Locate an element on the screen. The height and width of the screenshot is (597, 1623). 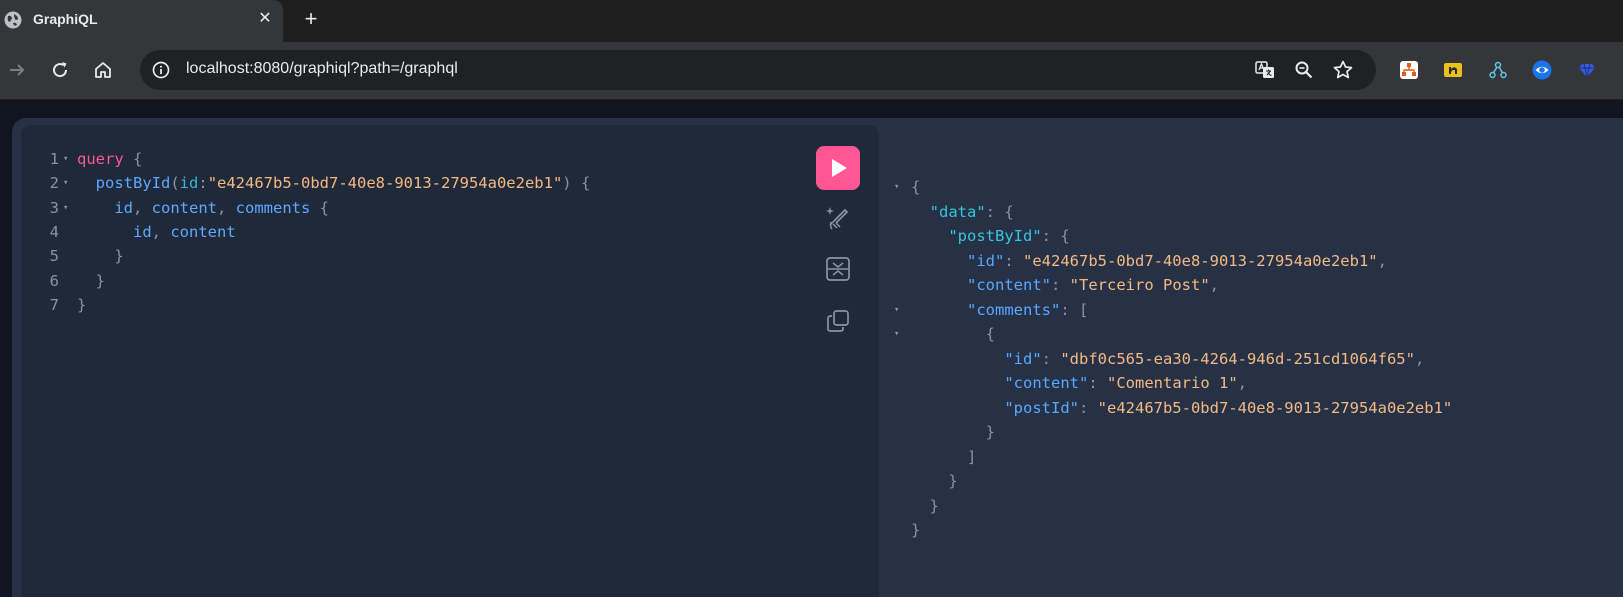
browser-toolbar: localhost:8080/graphiql?path=/graphql is located at coordinates (811, 71).